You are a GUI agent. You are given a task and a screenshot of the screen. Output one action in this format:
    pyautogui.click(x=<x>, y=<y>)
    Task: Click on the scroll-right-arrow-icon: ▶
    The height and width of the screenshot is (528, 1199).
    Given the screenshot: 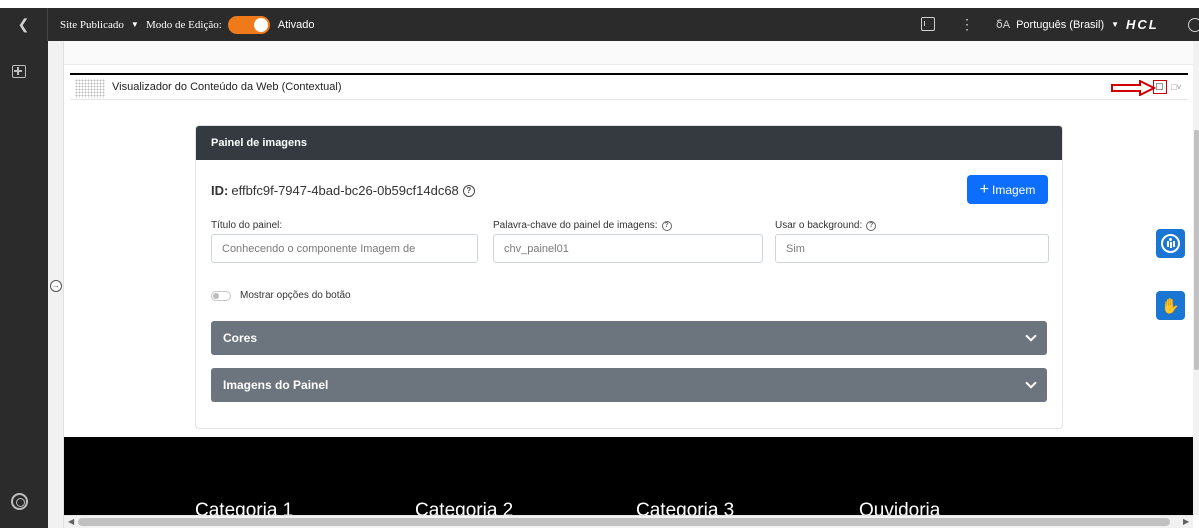 What is the action you would take?
    pyautogui.click(x=1186, y=521)
    